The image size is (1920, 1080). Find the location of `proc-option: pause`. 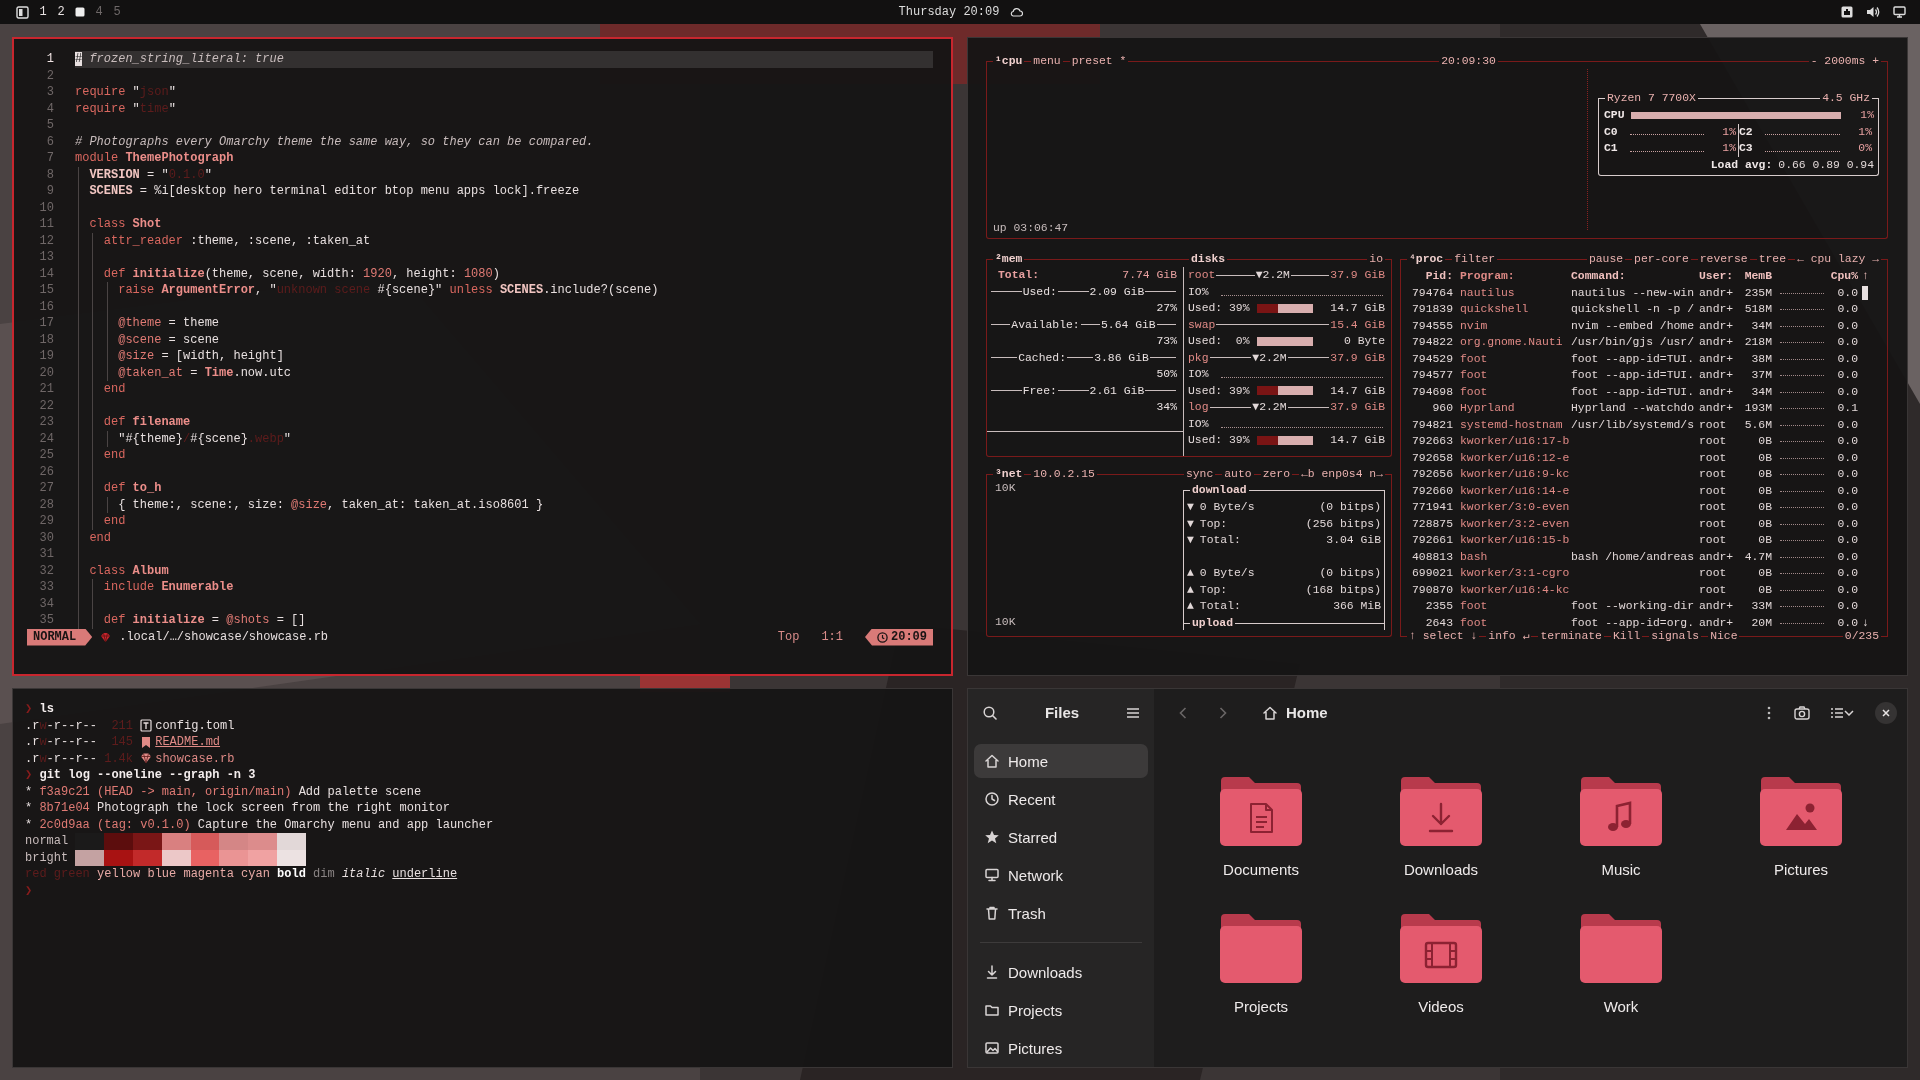

proc-option: pause is located at coordinates (1606, 259).